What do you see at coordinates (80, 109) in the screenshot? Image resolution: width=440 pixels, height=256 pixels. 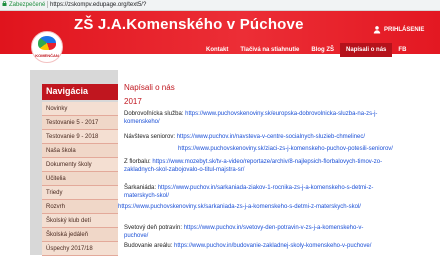 I see `sidebar-item-novinky: Novinky` at bounding box center [80, 109].